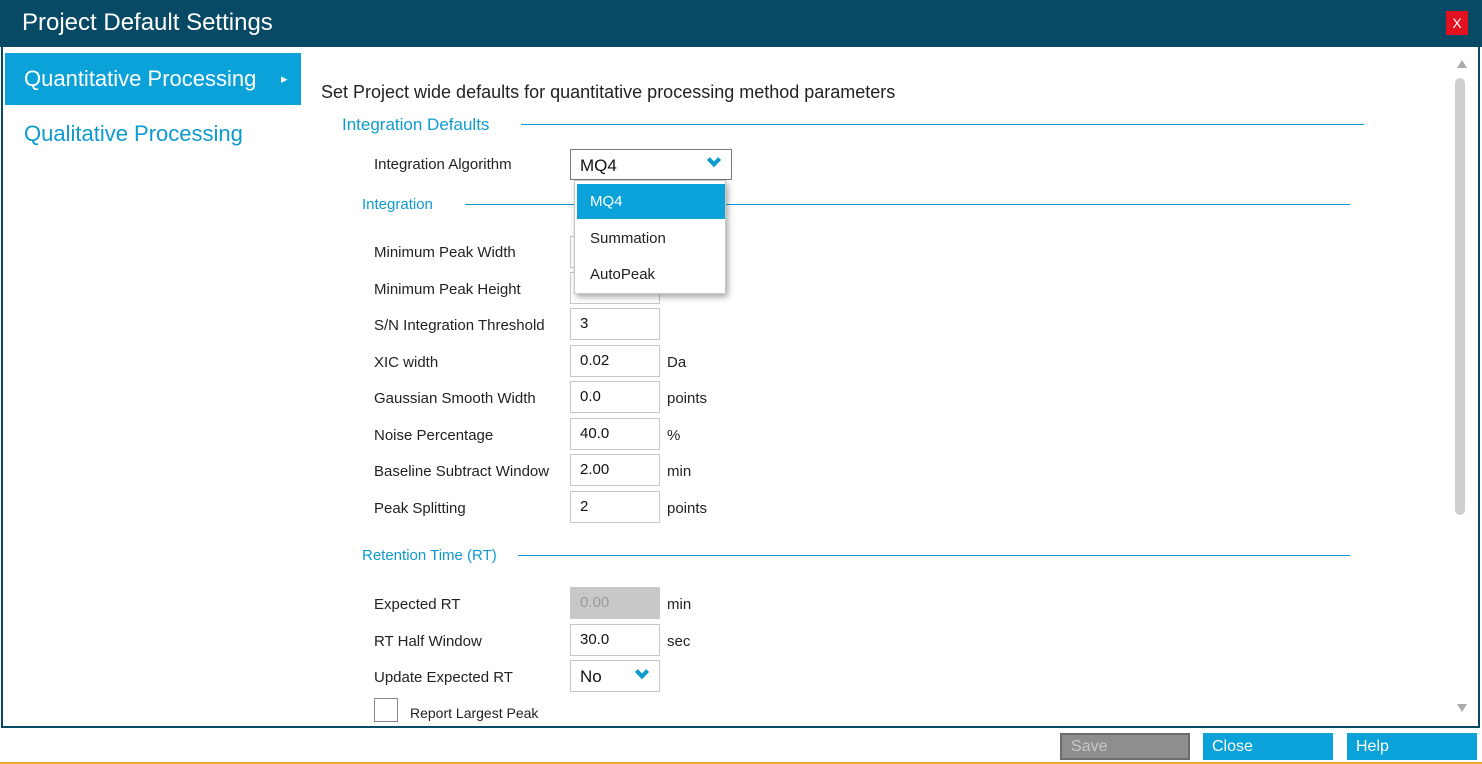 The image size is (1482, 764). I want to click on scroll-up-icon, so click(1462, 64).